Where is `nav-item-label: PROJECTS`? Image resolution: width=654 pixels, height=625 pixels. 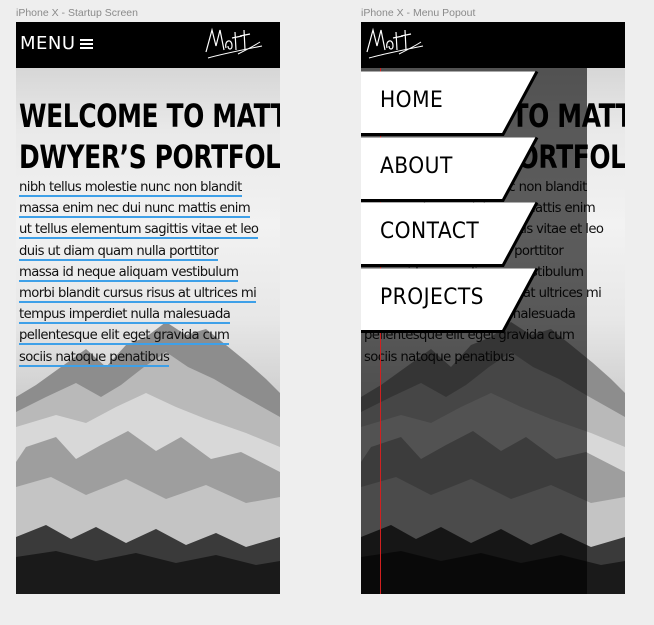
nav-item-label: PROJECTS is located at coordinates (432, 297).